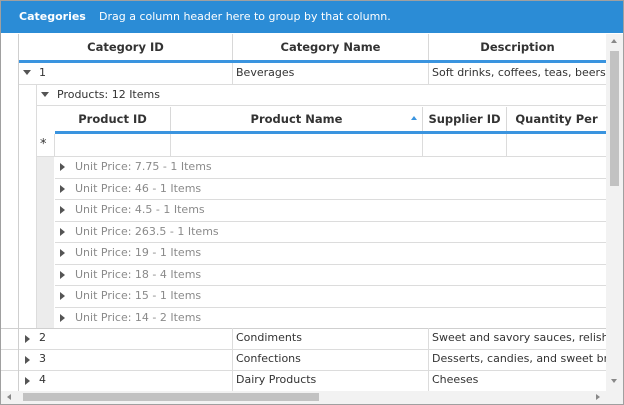  I want to click on child-header-product-name: Product Name, so click(297, 119).